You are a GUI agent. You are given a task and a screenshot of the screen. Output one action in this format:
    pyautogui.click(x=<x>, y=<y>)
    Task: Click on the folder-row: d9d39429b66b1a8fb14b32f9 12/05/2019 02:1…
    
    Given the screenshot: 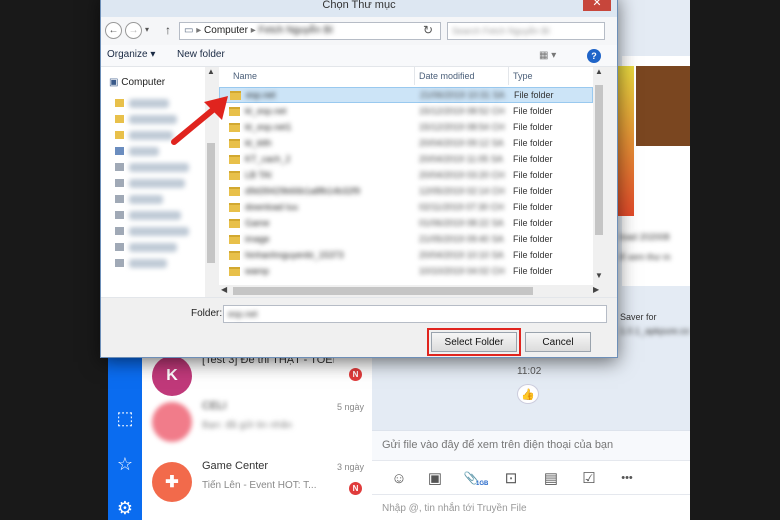 What is the action you would take?
    pyautogui.click(x=406, y=192)
    